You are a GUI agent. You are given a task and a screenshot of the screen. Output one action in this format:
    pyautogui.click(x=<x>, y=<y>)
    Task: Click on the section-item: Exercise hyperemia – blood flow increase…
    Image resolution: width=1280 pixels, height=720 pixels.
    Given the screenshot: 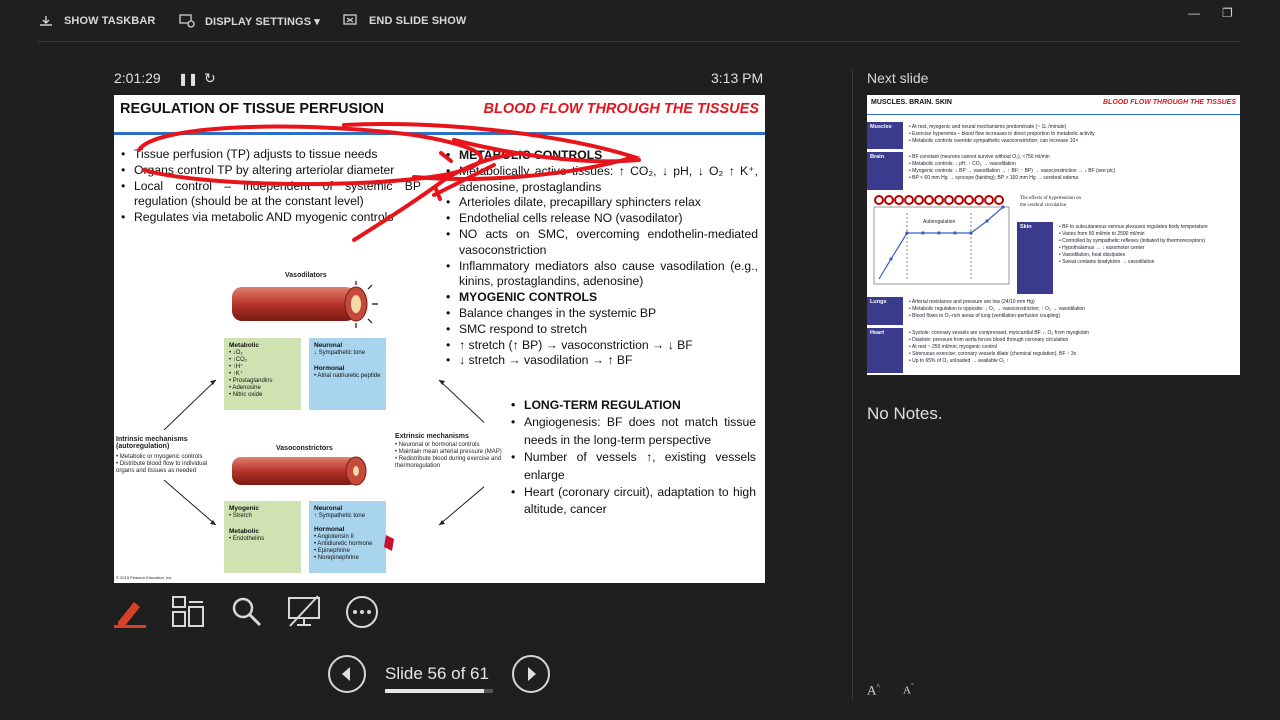 What is the action you would take?
    pyautogui.click(x=1071, y=134)
    